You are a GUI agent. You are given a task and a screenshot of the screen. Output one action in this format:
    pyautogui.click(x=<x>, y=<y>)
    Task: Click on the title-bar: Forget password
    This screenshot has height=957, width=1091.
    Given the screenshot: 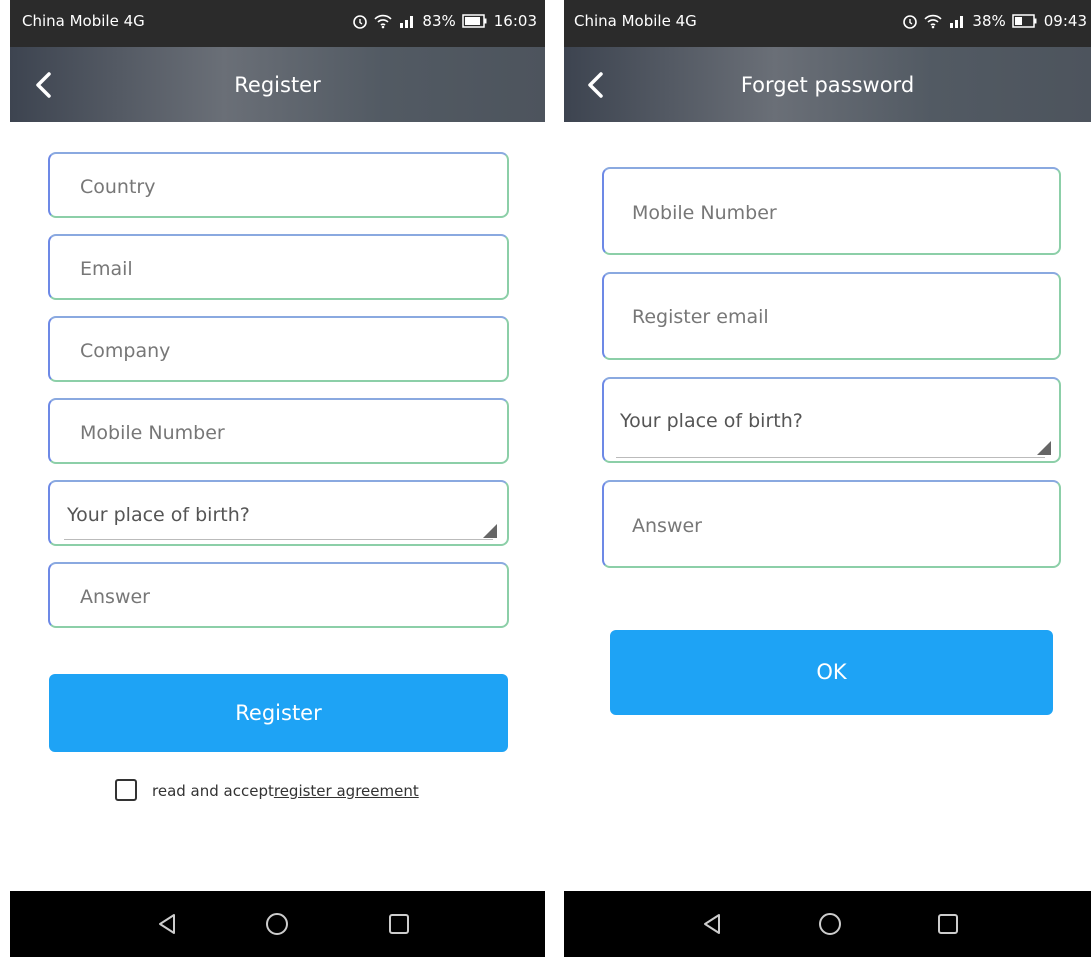 What is the action you would take?
    pyautogui.click(x=827, y=84)
    